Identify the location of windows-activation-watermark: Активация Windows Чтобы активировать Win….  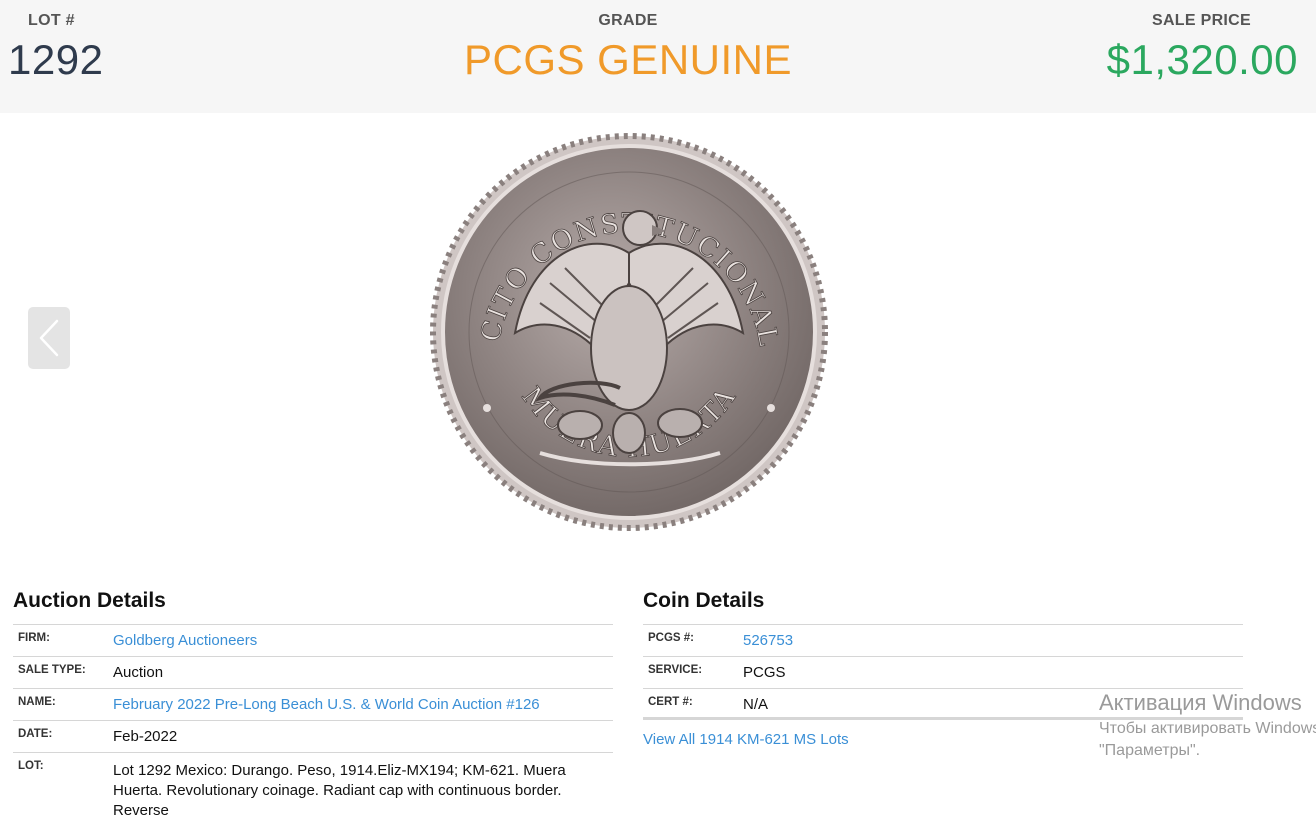
(1207, 725).